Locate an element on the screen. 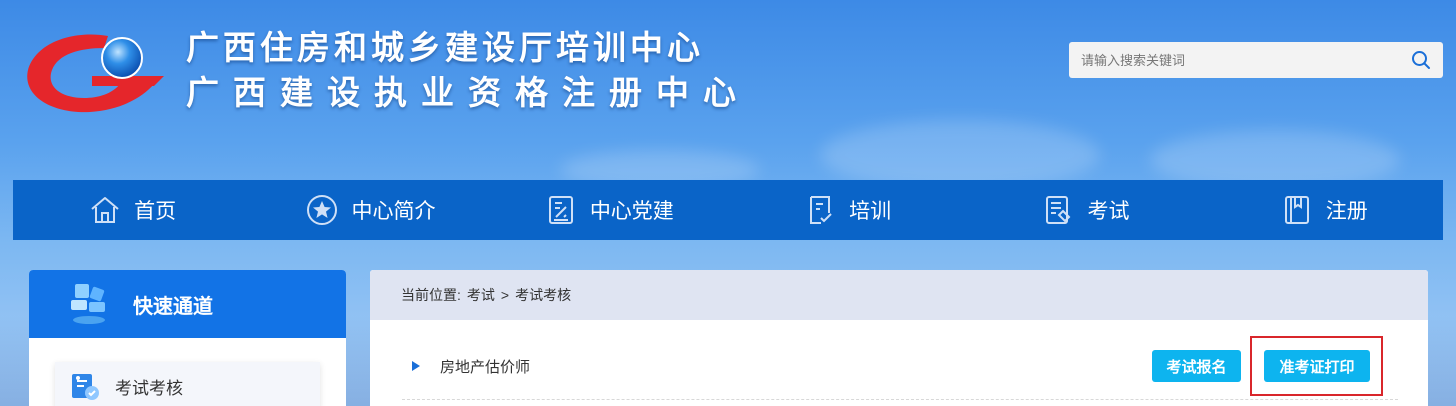 The image size is (1456, 406). exam-badge-icon is located at coordinates (85, 387).